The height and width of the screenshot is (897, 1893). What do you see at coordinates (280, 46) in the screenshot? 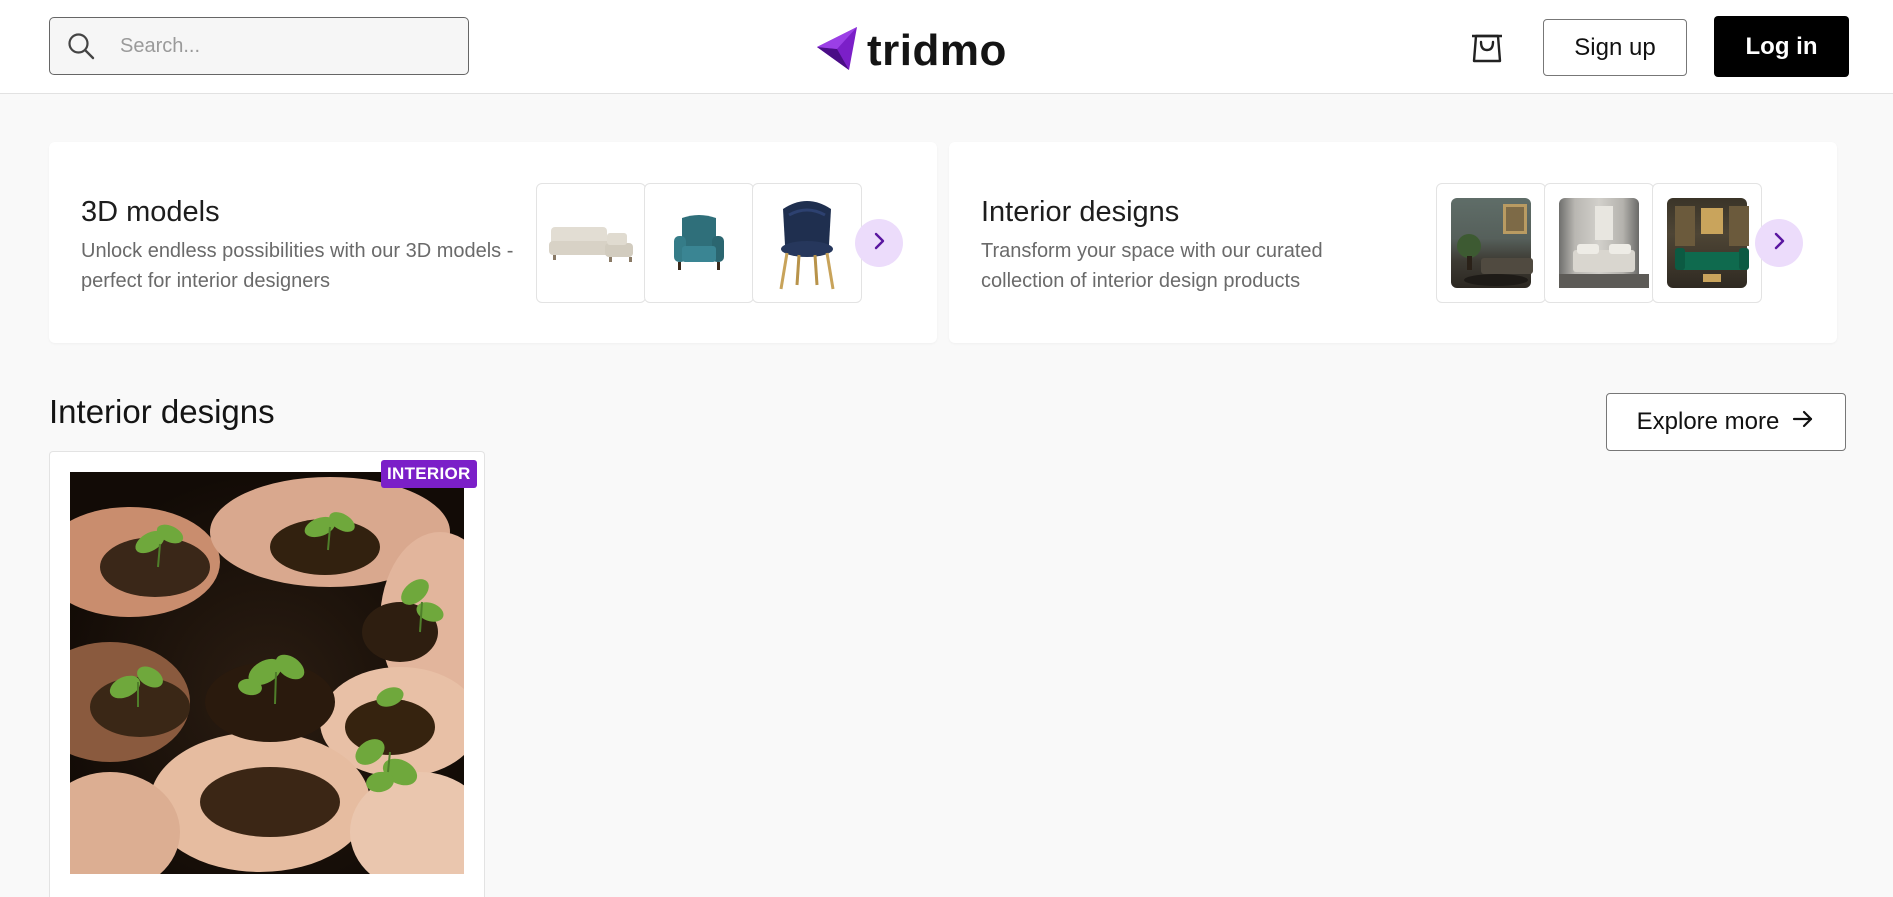
I see `search-input` at bounding box center [280, 46].